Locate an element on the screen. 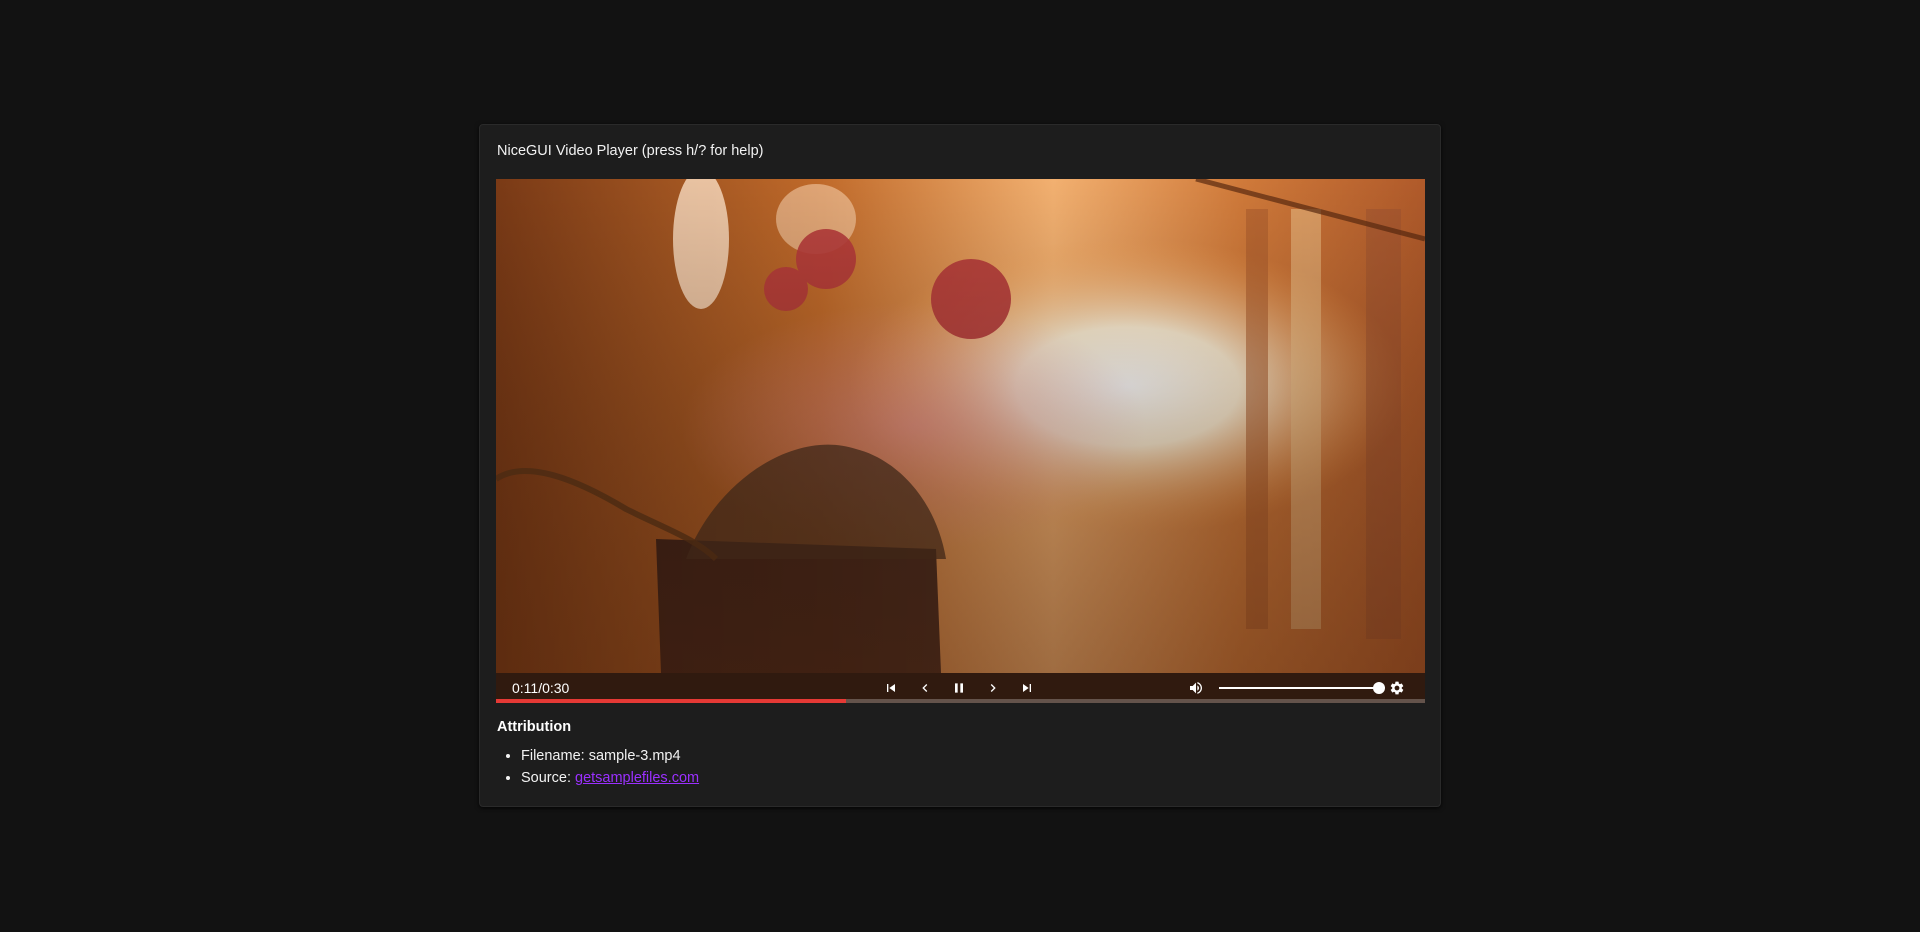  skip-previous-button is located at coordinates (891, 688).